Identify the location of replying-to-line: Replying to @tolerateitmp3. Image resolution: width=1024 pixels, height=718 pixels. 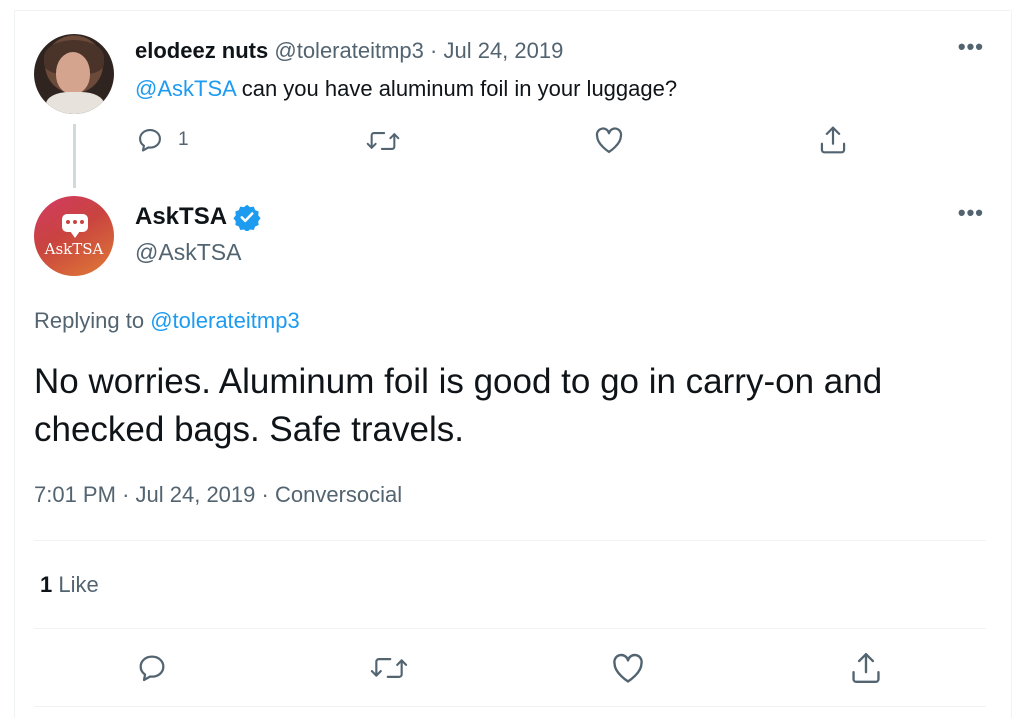
(167, 321).